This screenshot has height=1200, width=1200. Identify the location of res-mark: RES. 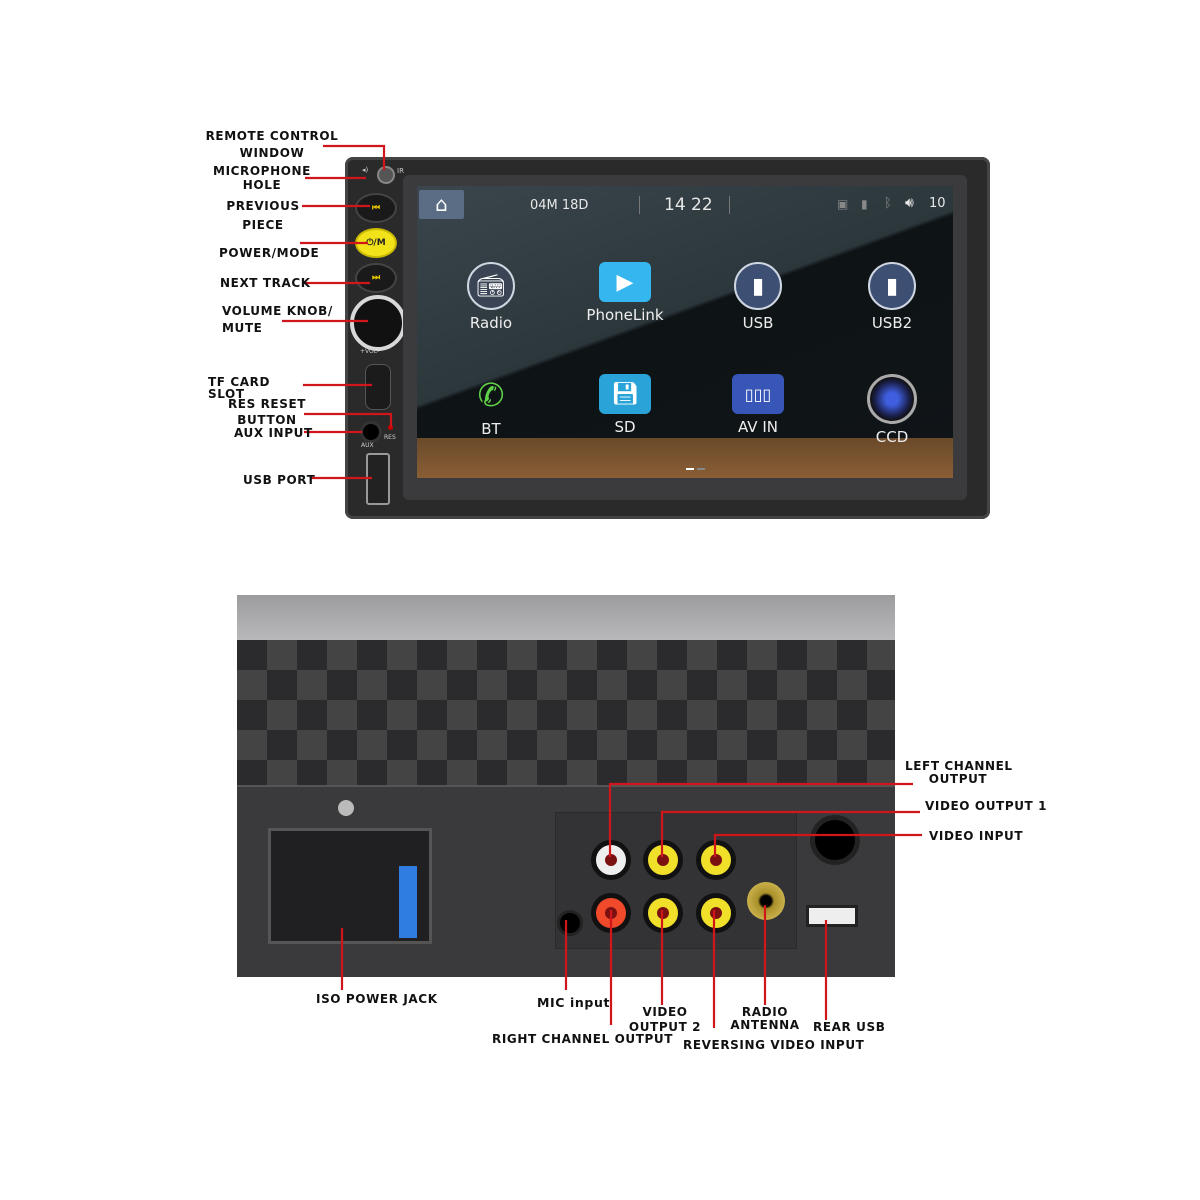
(390, 437).